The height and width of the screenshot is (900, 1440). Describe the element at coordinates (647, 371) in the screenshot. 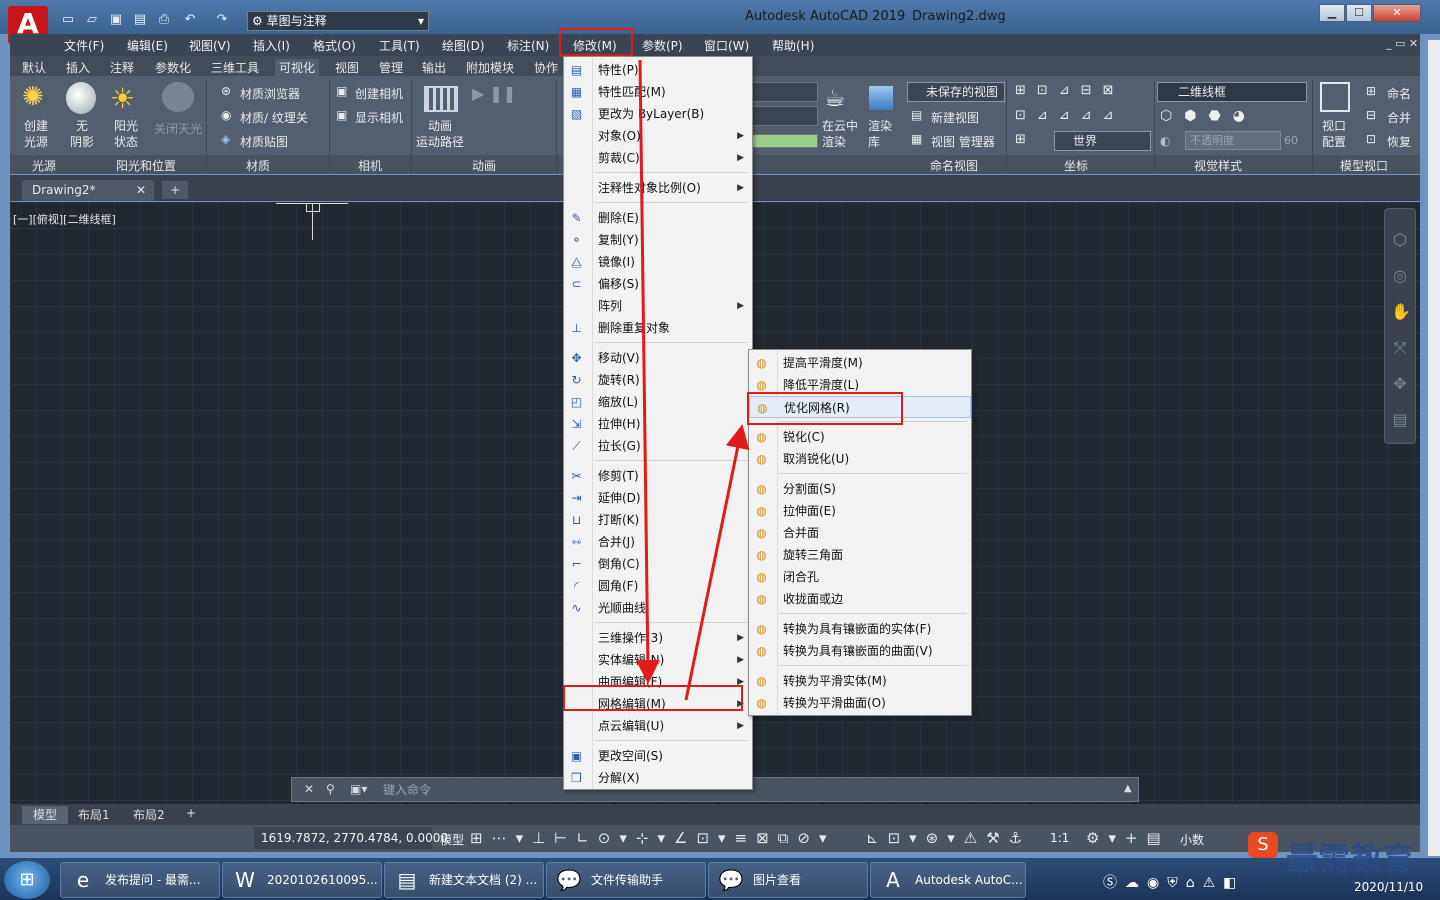

I see `arrow-down` at that location.